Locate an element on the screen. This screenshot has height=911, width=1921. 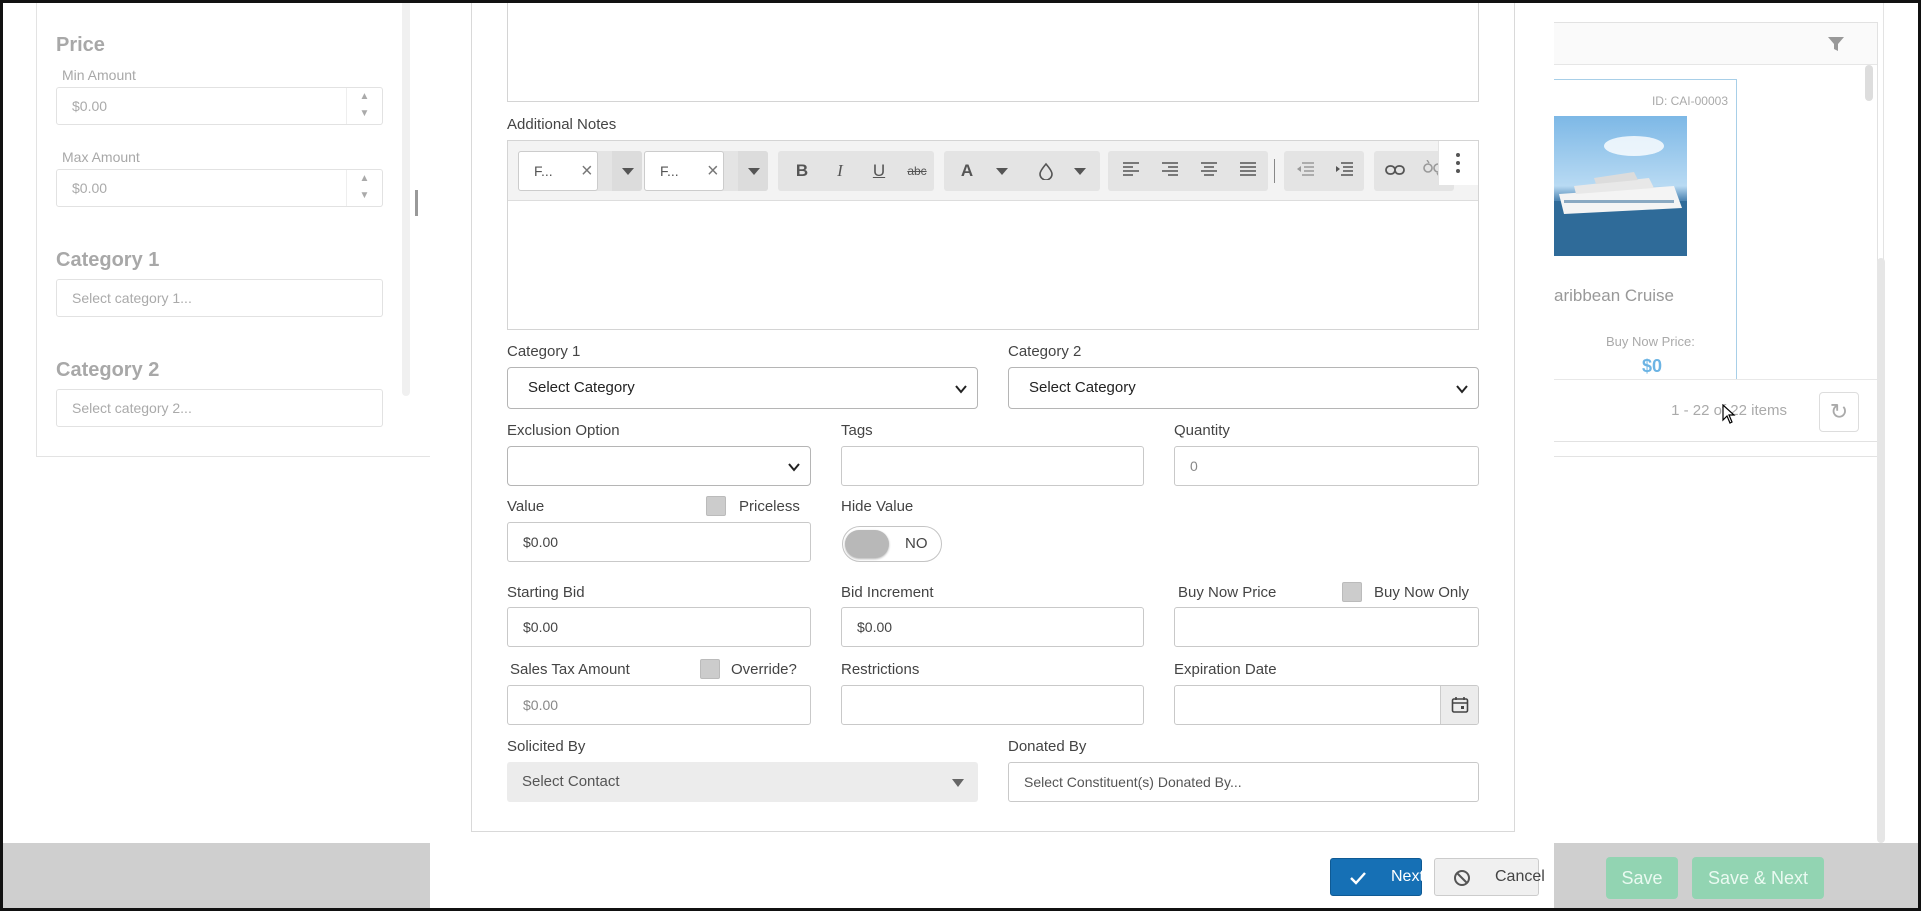
max-amount-input: $0.00 ▲ ▼ is located at coordinates (219, 188).